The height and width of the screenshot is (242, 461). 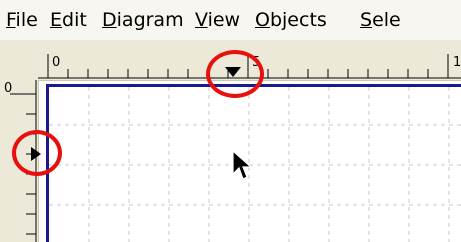 I want to click on menu-edit: Edit, so click(x=68, y=20).